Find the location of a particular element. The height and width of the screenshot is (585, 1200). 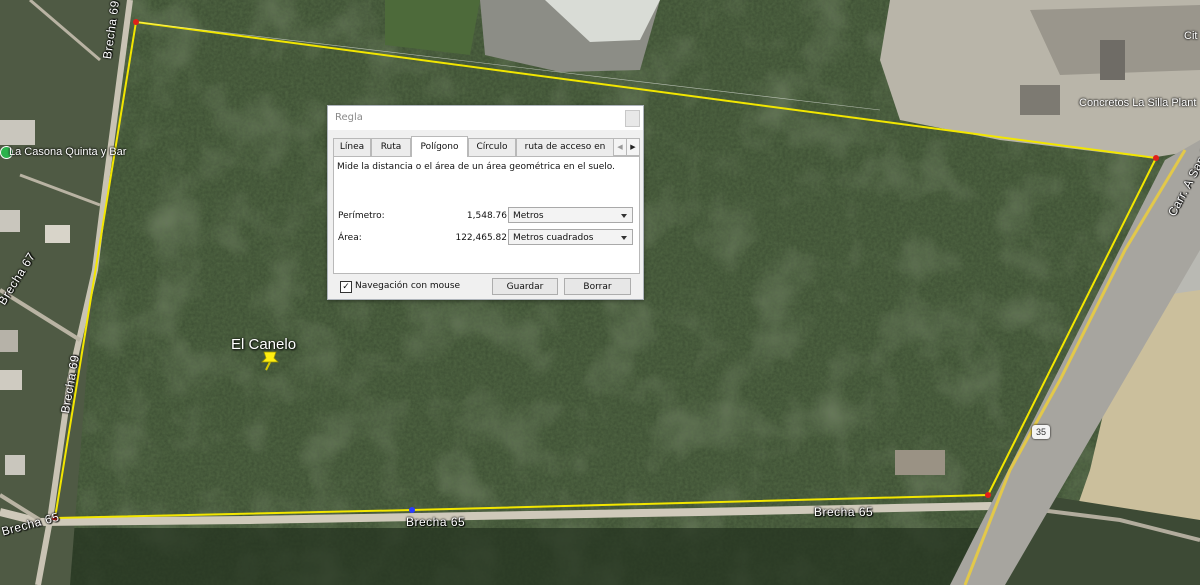

pushpin-label: El Canelo is located at coordinates (263, 344).